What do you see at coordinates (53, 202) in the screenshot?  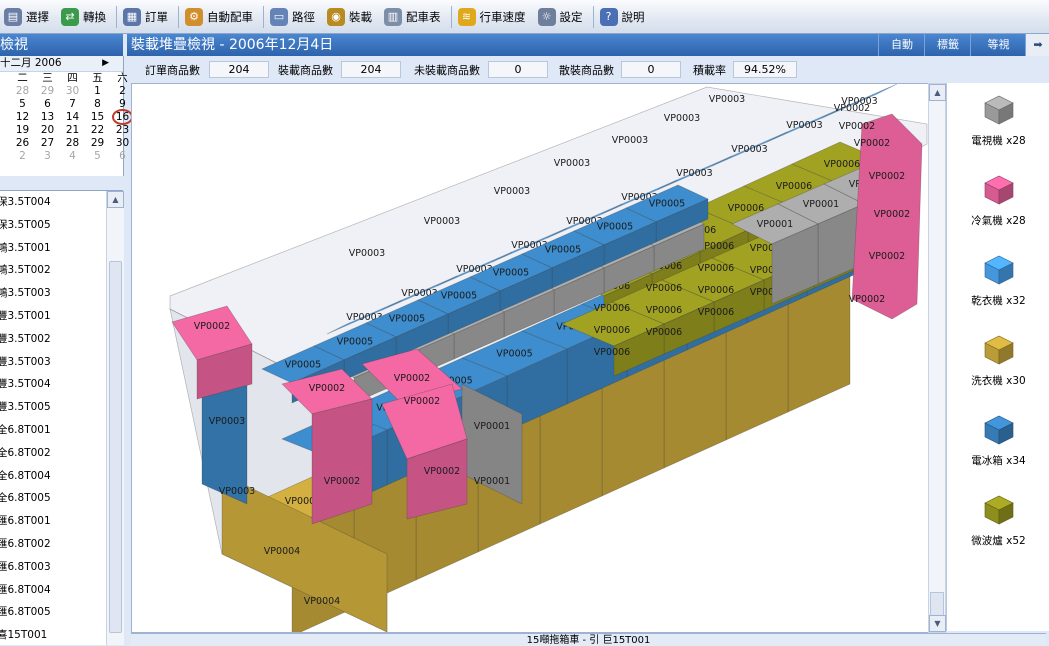 I see `vehicle-list-item: 保3.5T004` at bounding box center [53, 202].